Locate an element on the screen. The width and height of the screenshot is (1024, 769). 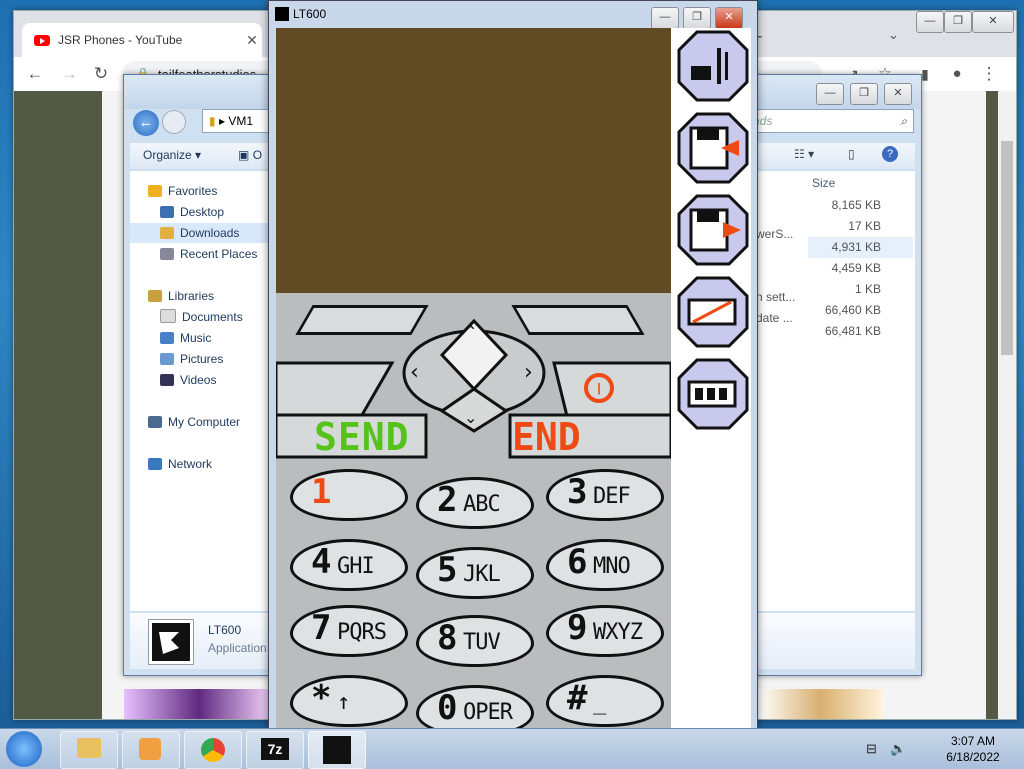
file-size: 66,460 KB is located at coordinates (860, 310).